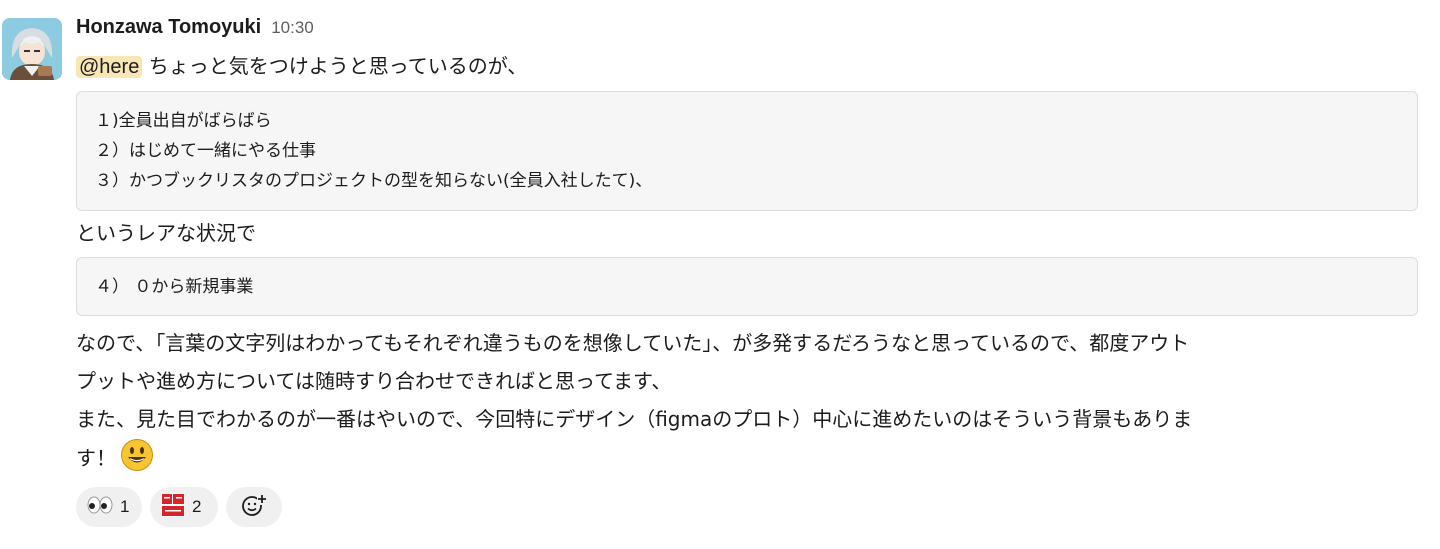 The height and width of the screenshot is (549, 1440). Describe the element at coordinates (747, 32) in the screenshot. I see `message-header: Honzawa Tomoyuki 10:30` at that location.